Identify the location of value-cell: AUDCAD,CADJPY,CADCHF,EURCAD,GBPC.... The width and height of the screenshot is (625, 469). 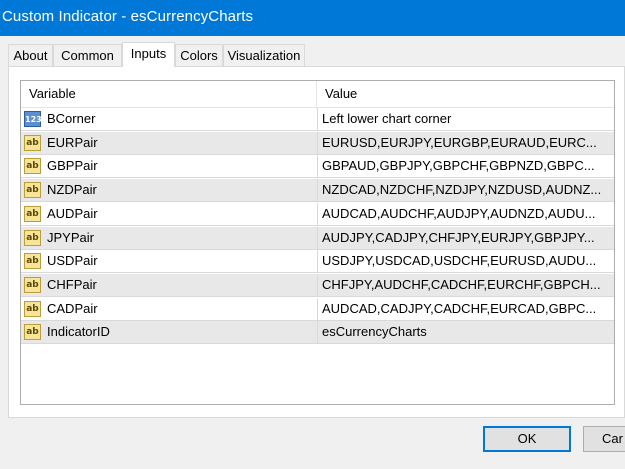
(466, 309).